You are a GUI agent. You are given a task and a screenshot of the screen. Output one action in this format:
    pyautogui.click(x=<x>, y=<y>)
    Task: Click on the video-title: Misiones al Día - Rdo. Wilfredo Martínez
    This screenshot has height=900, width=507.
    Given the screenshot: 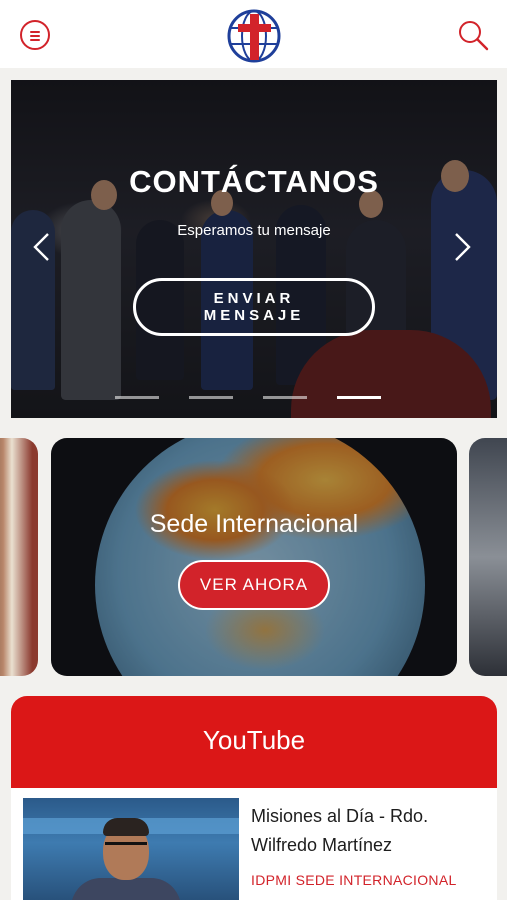 What is the action you would take?
    pyautogui.click(x=369, y=831)
    